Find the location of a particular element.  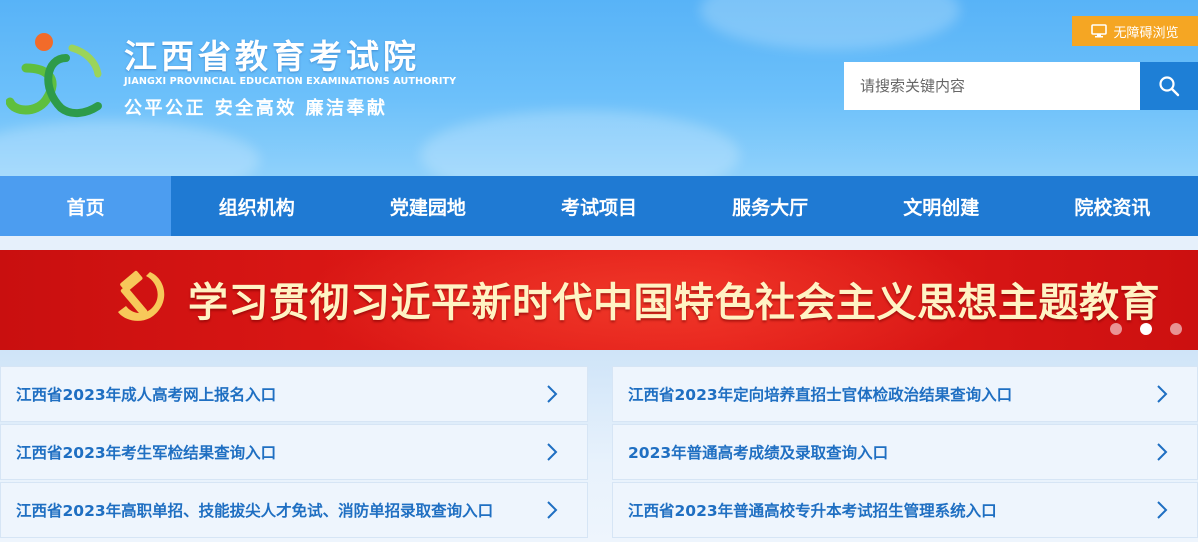

accessibility-button: 无障碍浏览 is located at coordinates (1135, 31).